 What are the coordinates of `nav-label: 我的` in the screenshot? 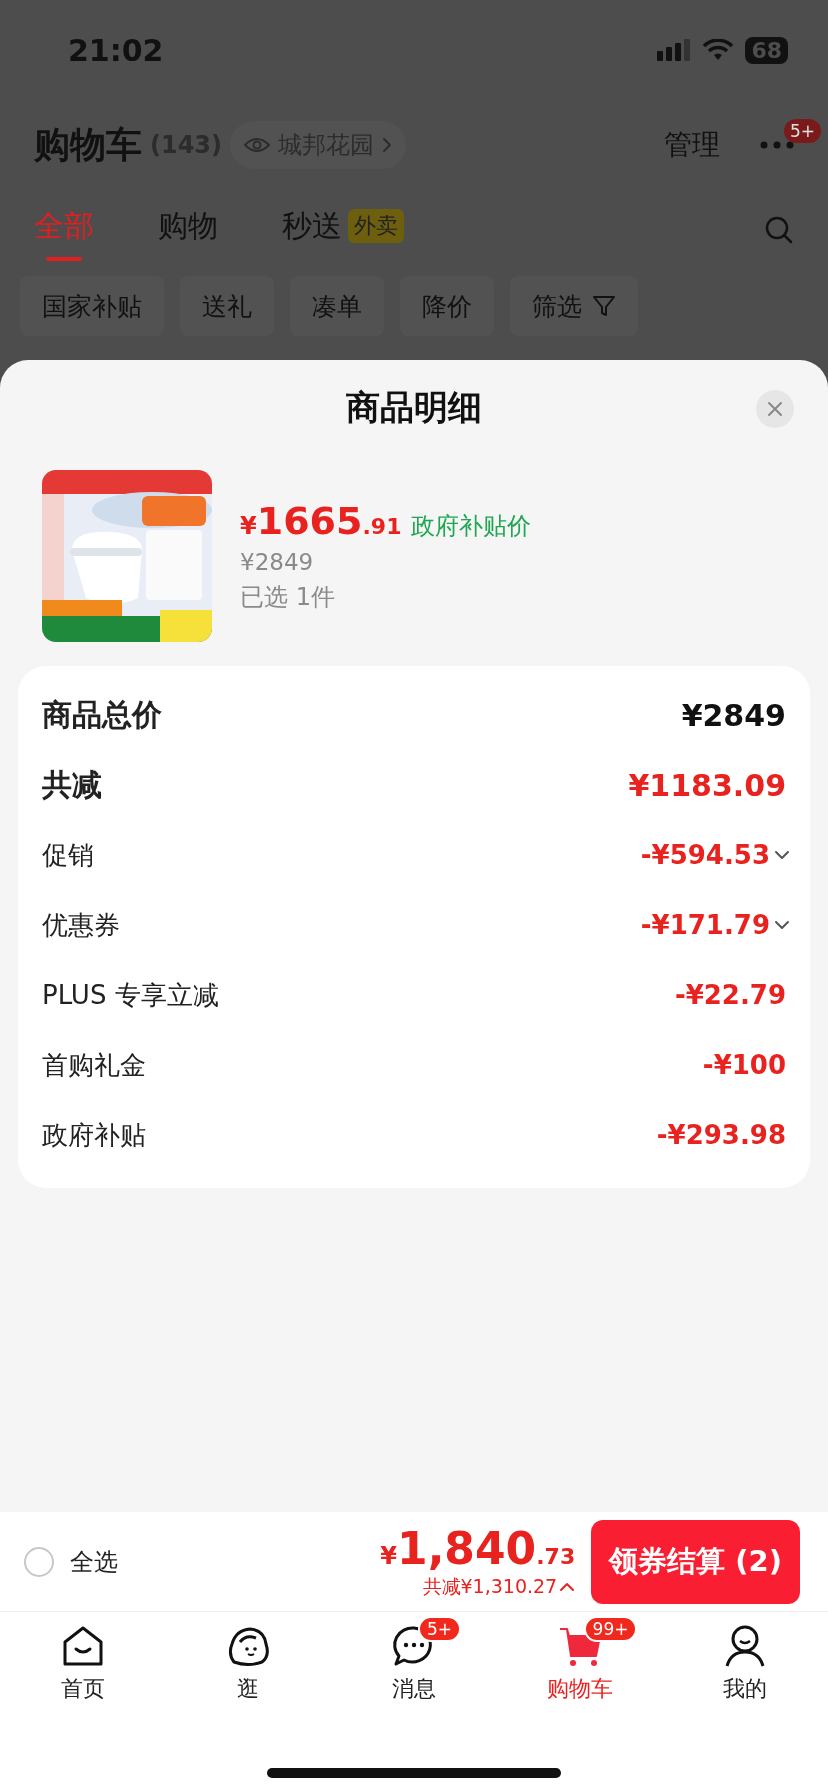 It's located at (745, 1689).